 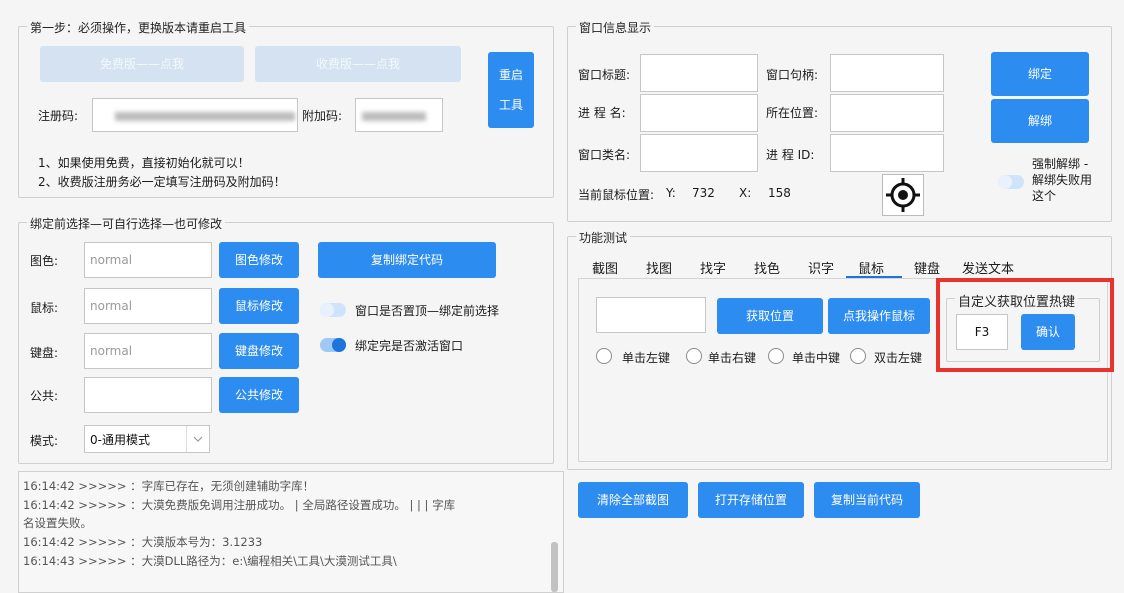 I want to click on step1-title: 第一步：必须操作，更换版本请重启工具, so click(x=138, y=27).